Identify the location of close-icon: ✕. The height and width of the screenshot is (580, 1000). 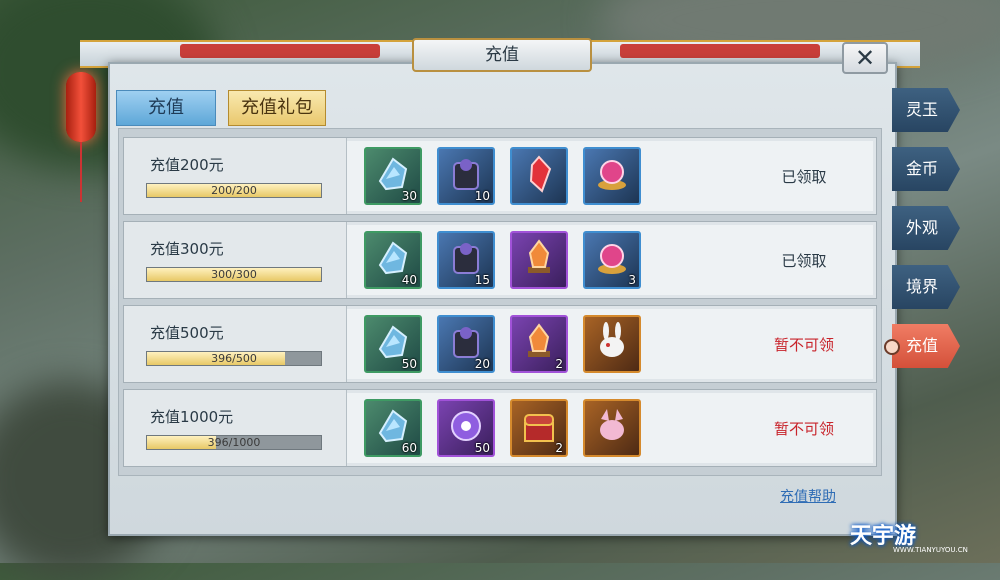
(865, 58).